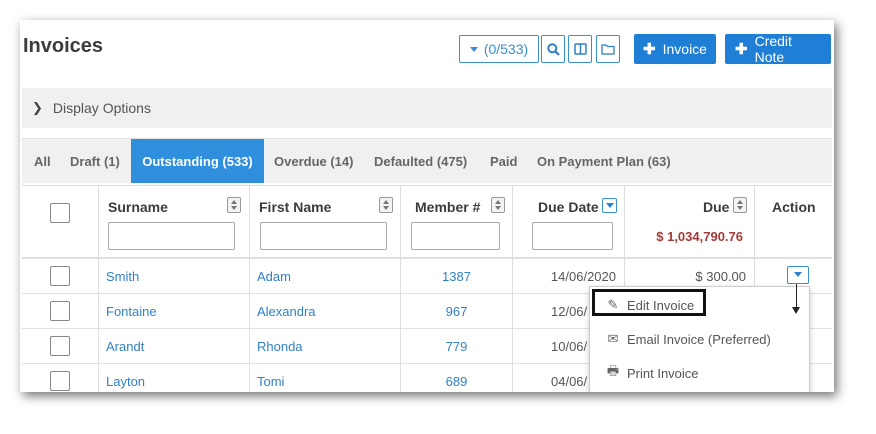 The image size is (876, 434). What do you see at coordinates (699, 339) in the screenshot?
I see `menu-item-email-invoice: ✉ Email Invoice (Preferred)` at bounding box center [699, 339].